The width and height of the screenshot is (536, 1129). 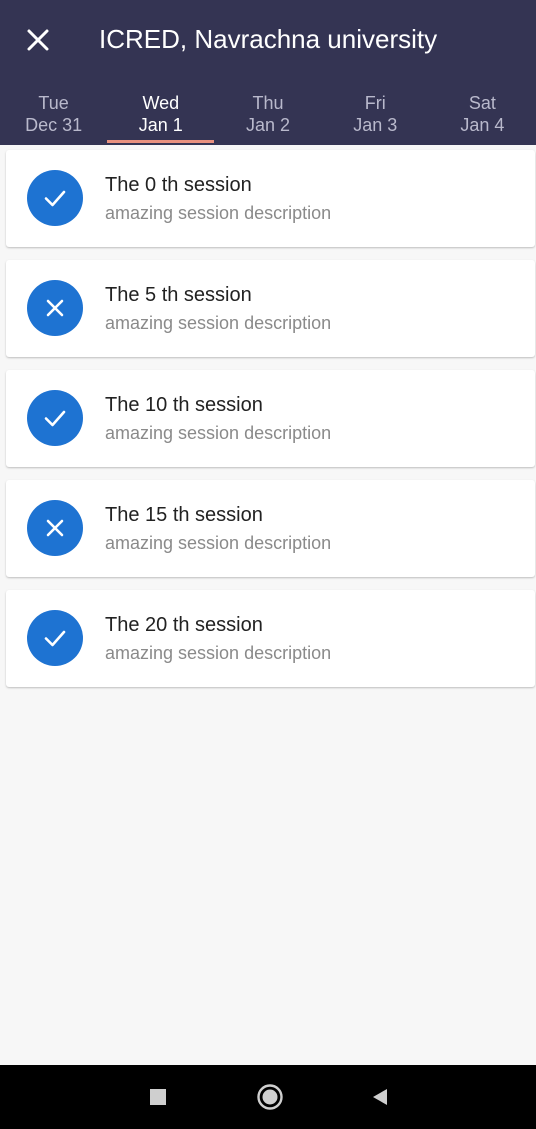 What do you see at coordinates (53, 103) in the screenshot?
I see `tab-day: Tue` at bounding box center [53, 103].